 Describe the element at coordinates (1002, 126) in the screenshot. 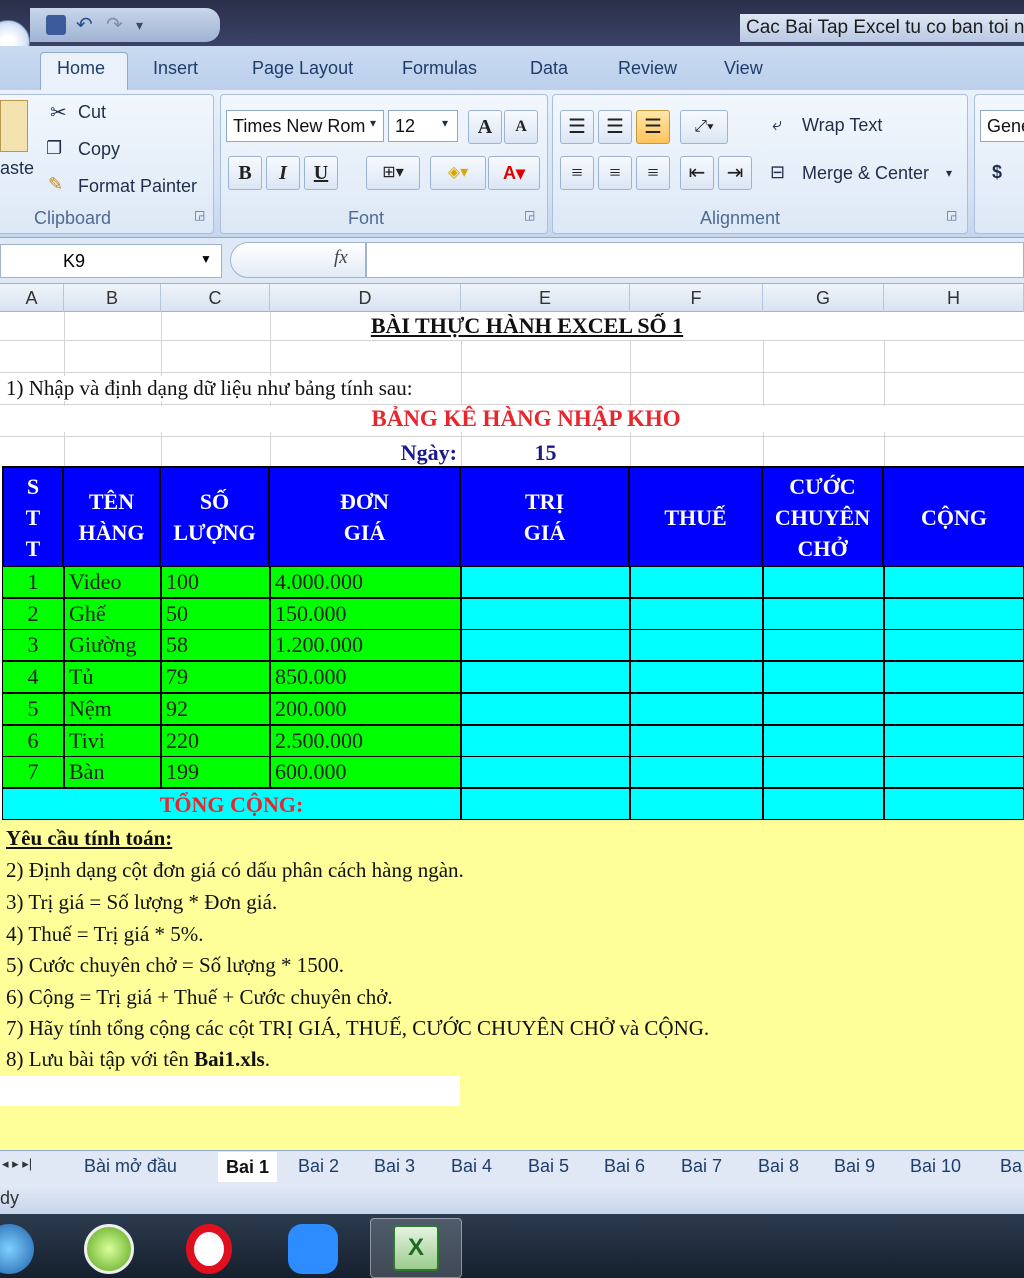

I see `number-format-box: Gene` at that location.